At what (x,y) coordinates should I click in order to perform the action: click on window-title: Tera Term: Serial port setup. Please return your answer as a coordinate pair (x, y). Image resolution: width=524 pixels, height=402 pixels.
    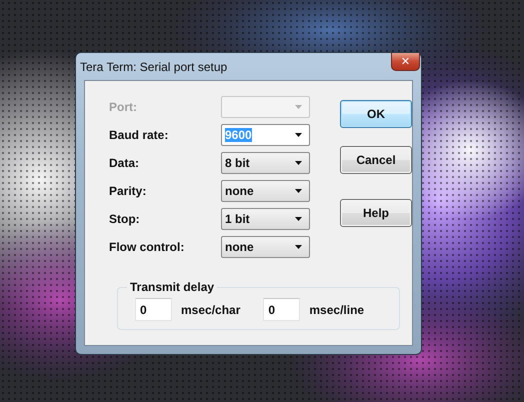
    Looking at the image, I should click on (154, 67).